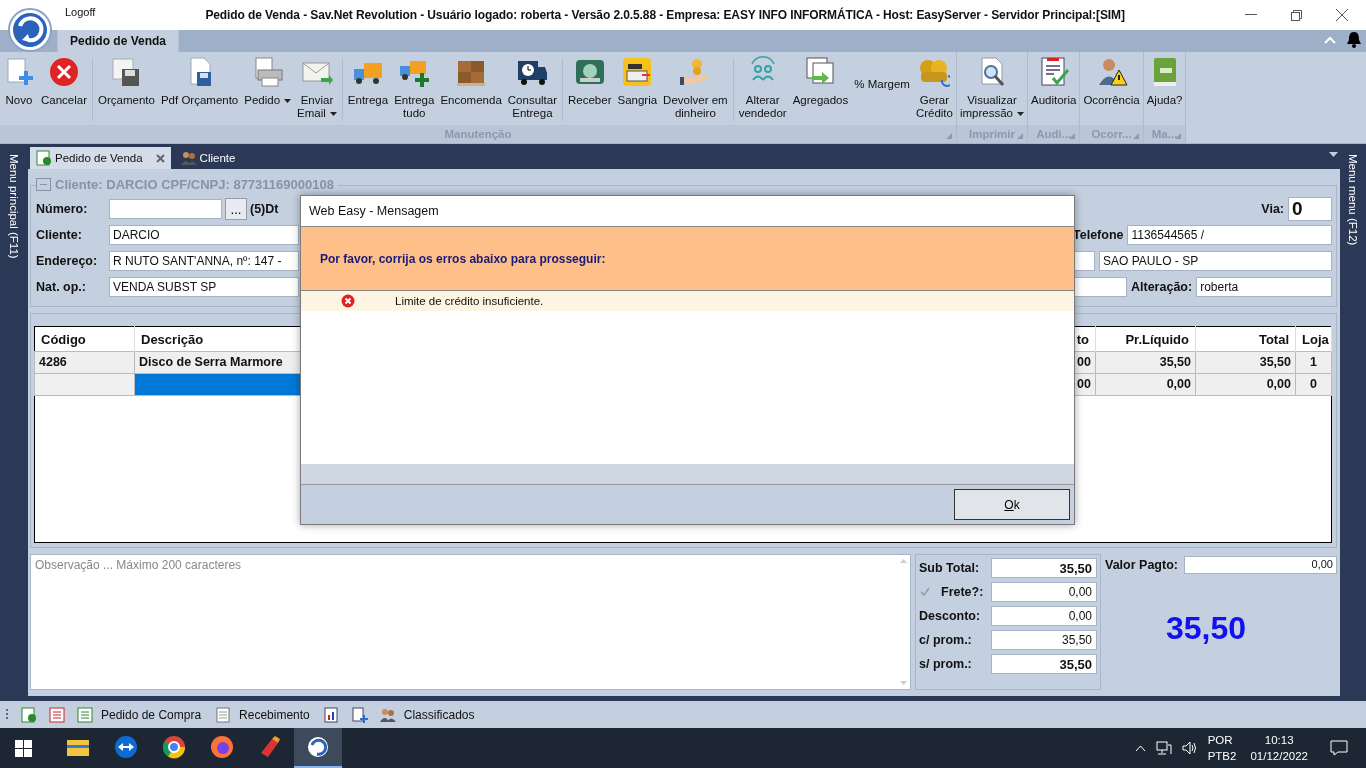 This screenshot has width=1366, height=768. What do you see at coordinates (695, 90) in the screenshot?
I see `ribbon-button: Devolver em dinheiro` at bounding box center [695, 90].